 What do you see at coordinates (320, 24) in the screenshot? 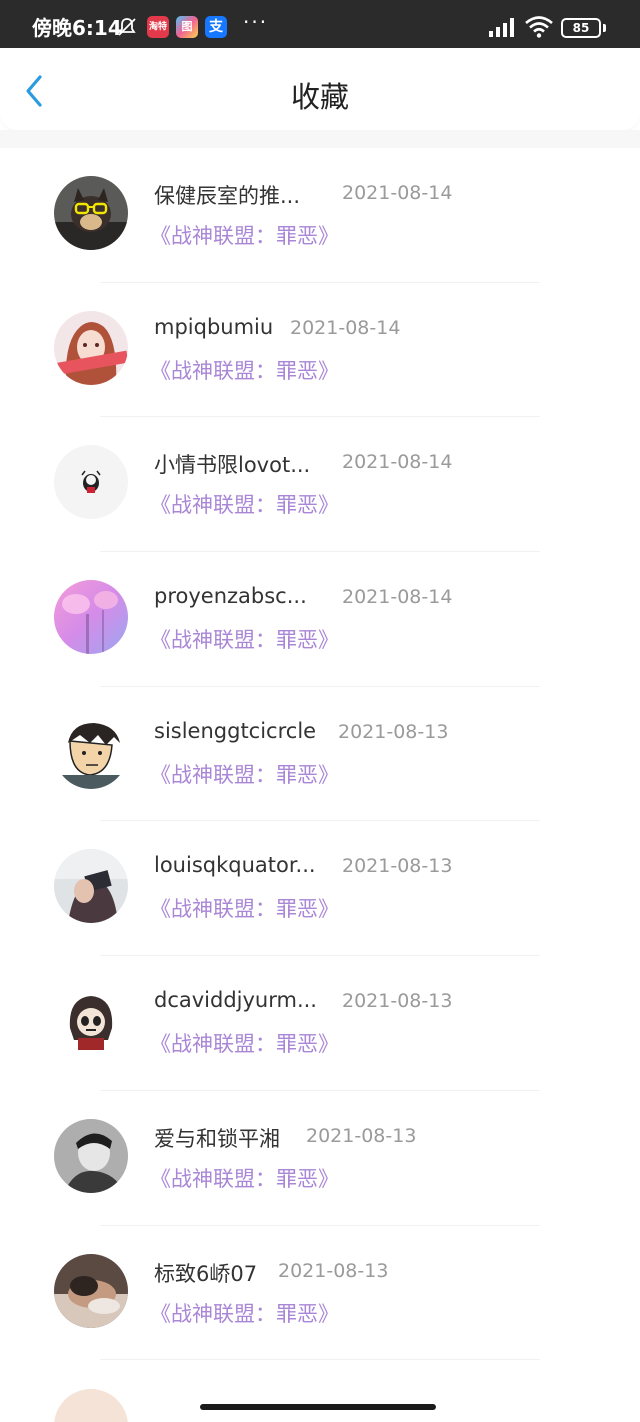
I see `status-bar: 傍晚6:14 淘特 图 支 ··· 85` at bounding box center [320, 24].